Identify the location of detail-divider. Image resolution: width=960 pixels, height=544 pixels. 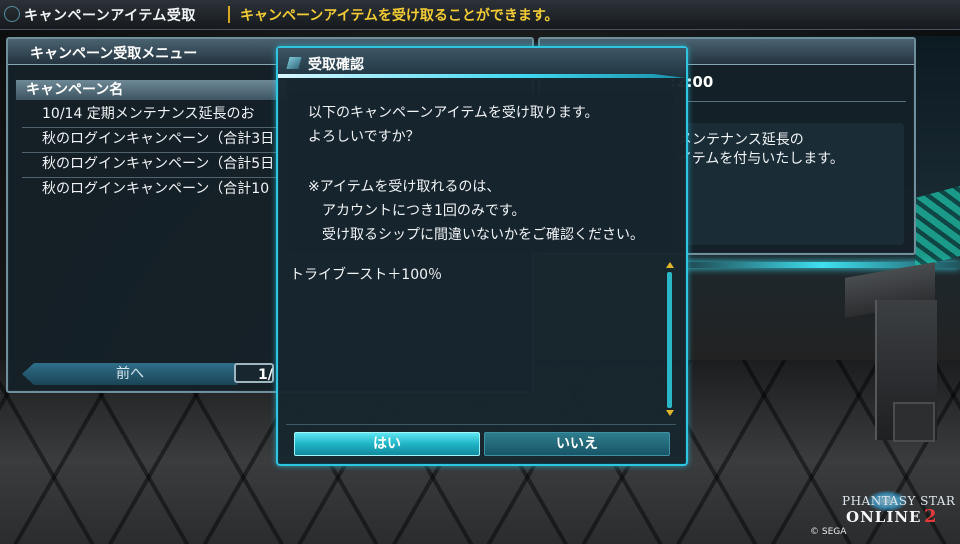
(788, 101).